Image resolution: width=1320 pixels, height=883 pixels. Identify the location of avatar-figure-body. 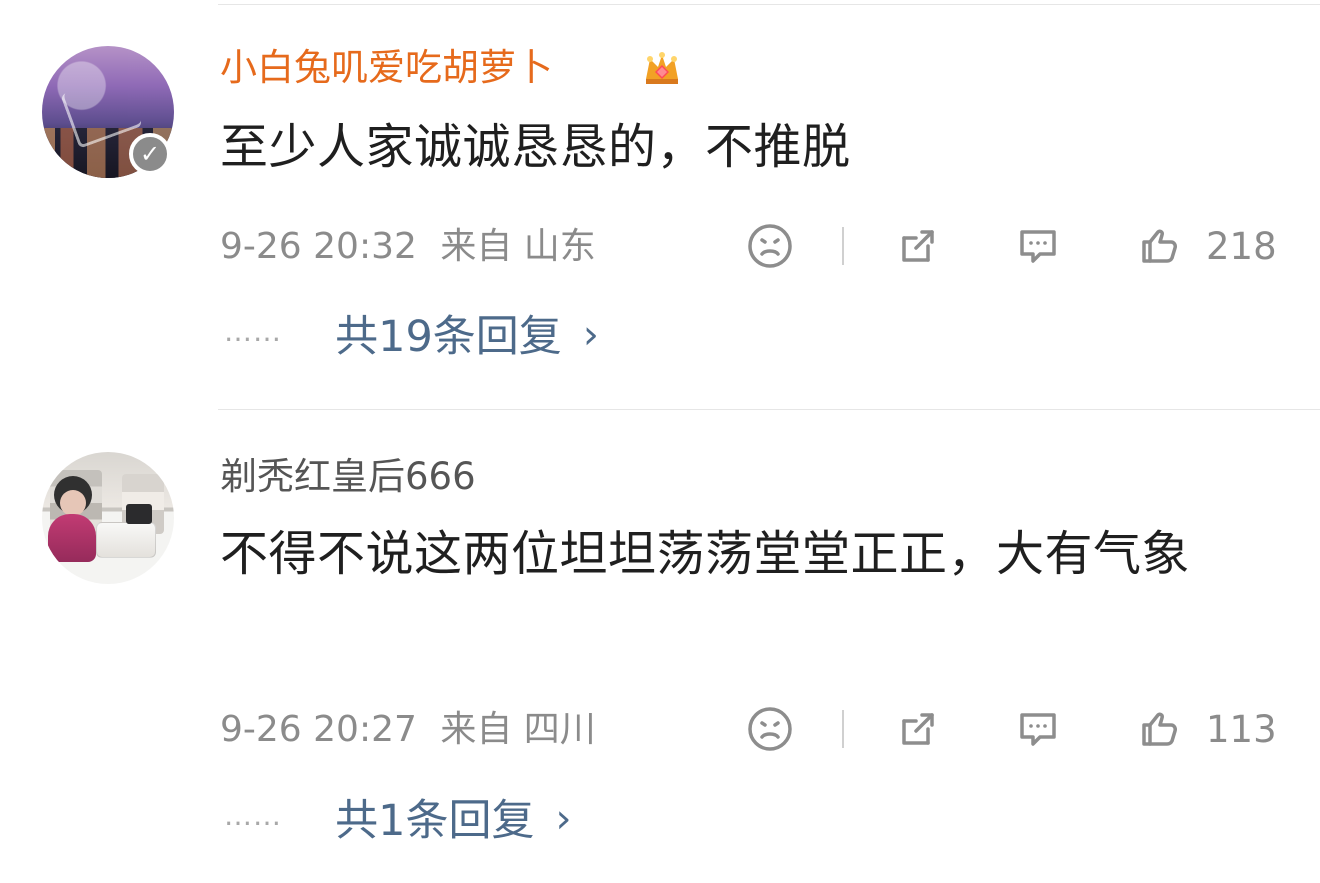
(72, 538).